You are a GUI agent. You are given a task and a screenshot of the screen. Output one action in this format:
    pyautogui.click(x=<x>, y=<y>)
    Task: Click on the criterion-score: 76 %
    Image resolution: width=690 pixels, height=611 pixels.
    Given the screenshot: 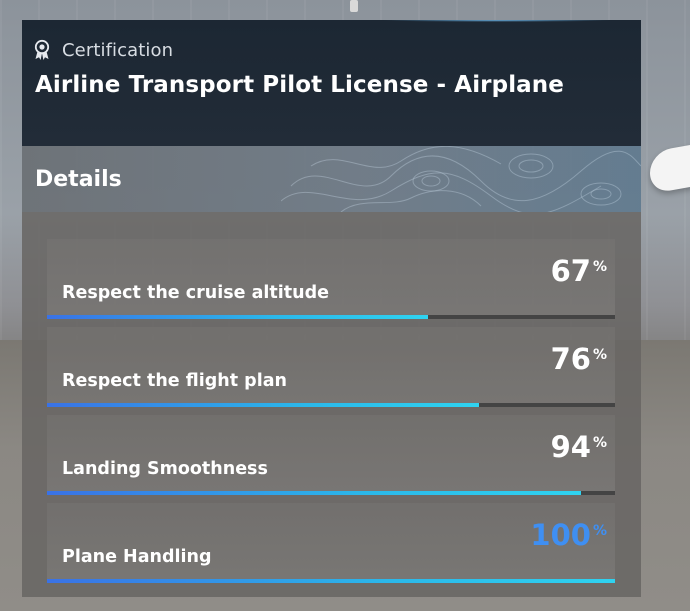 What is the action you would take?
    pyautogui.click(x=579, y=359)
    